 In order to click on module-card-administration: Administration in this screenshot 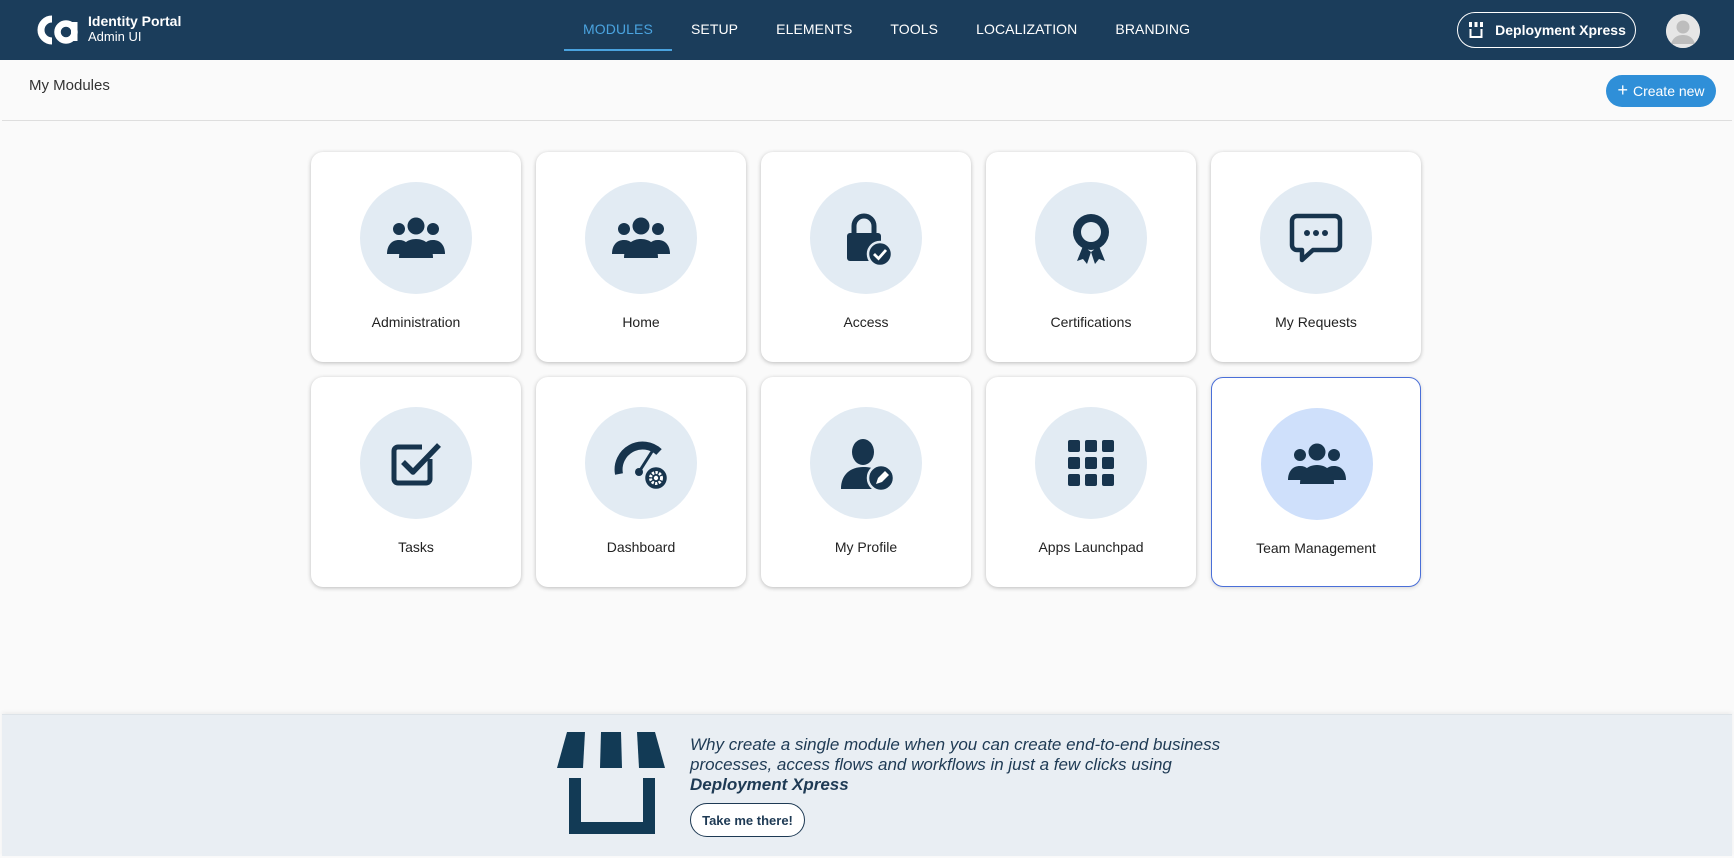, I will do `click(416, 257)`.